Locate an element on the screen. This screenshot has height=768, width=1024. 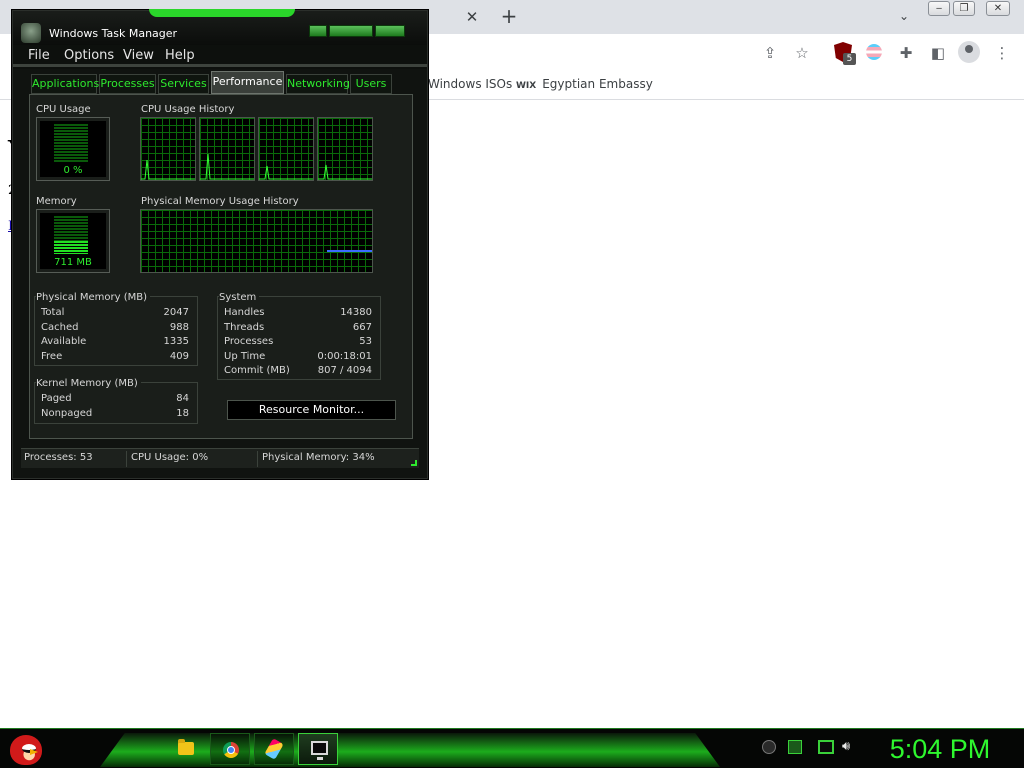
close-window-button: ✕ is located at coordinates (998, 8).